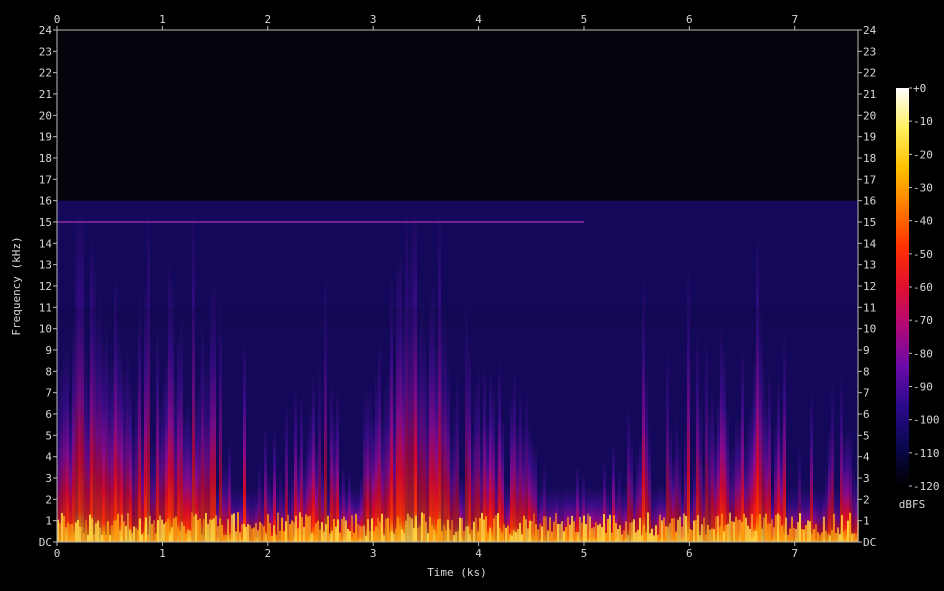 The width and height of the screenshot is (944, 591). I want to click on y-tick-label-left: 5, so click(48, 435).